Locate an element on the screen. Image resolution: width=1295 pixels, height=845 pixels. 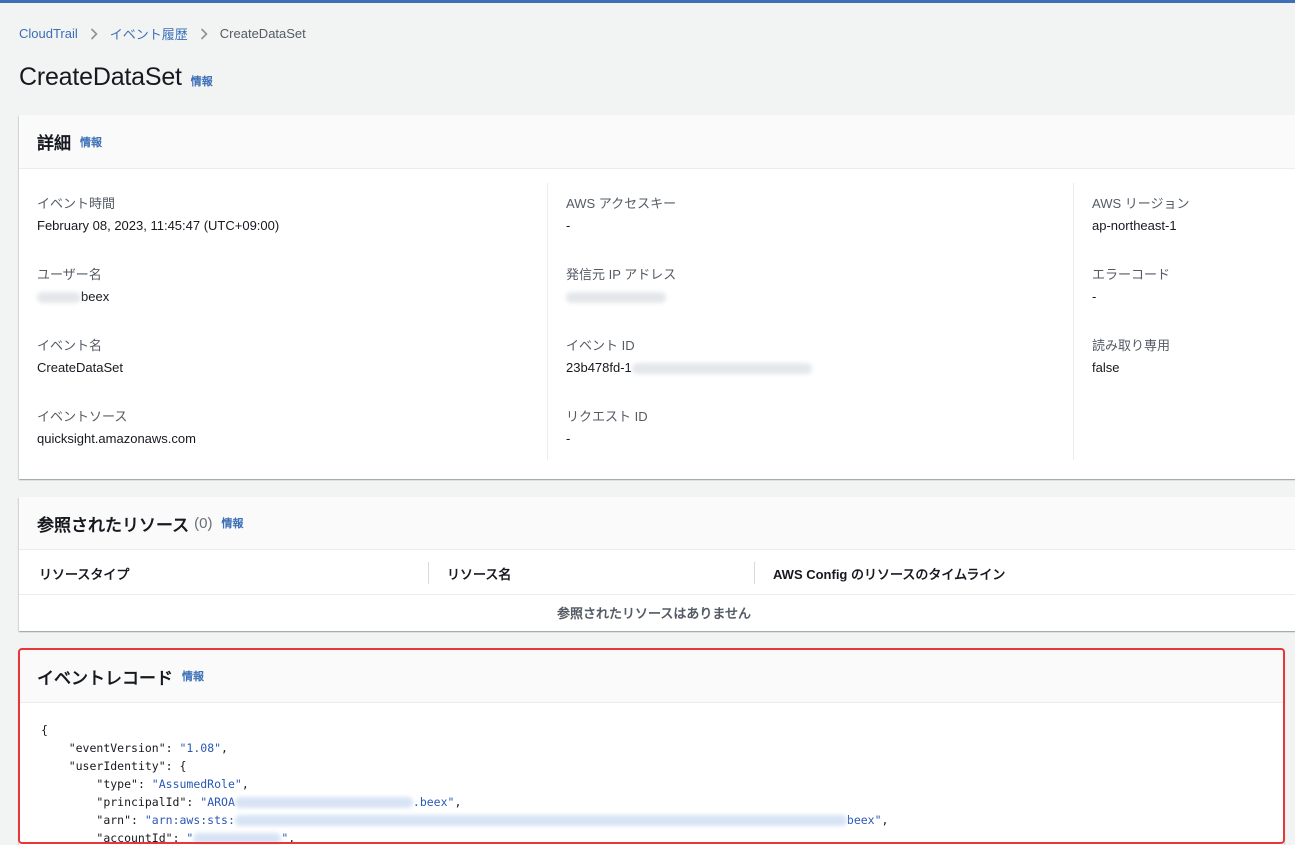
source-ip-field: 発信元 IP アドレス is located at coordinates (621, 286).